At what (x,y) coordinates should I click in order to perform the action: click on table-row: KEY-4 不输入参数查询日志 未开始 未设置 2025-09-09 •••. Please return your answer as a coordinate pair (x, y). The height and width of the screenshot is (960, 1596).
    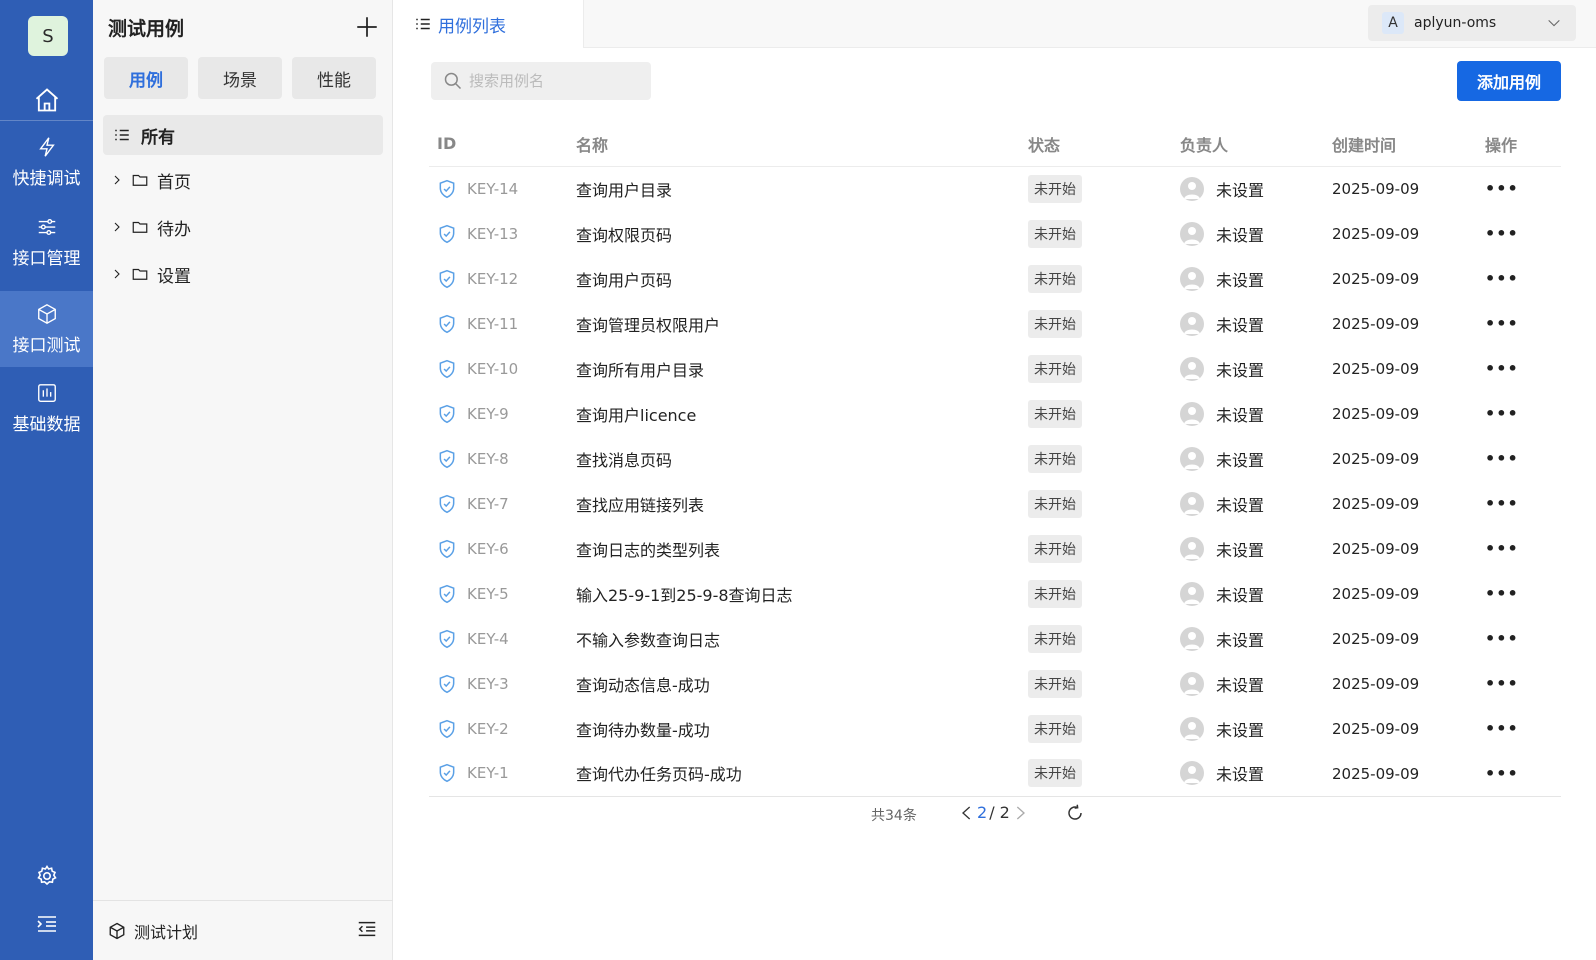
    Looking at the image, I should click on (995, 638).